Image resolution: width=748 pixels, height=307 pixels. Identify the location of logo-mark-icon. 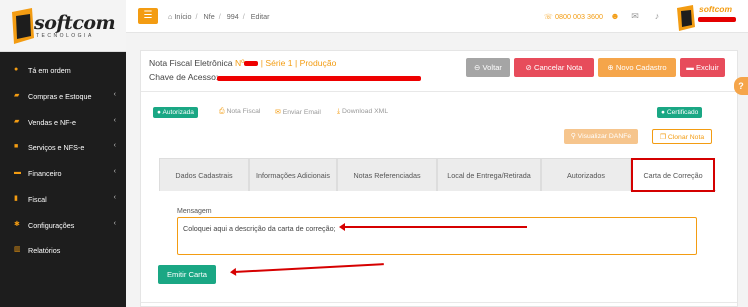
(23, 26).